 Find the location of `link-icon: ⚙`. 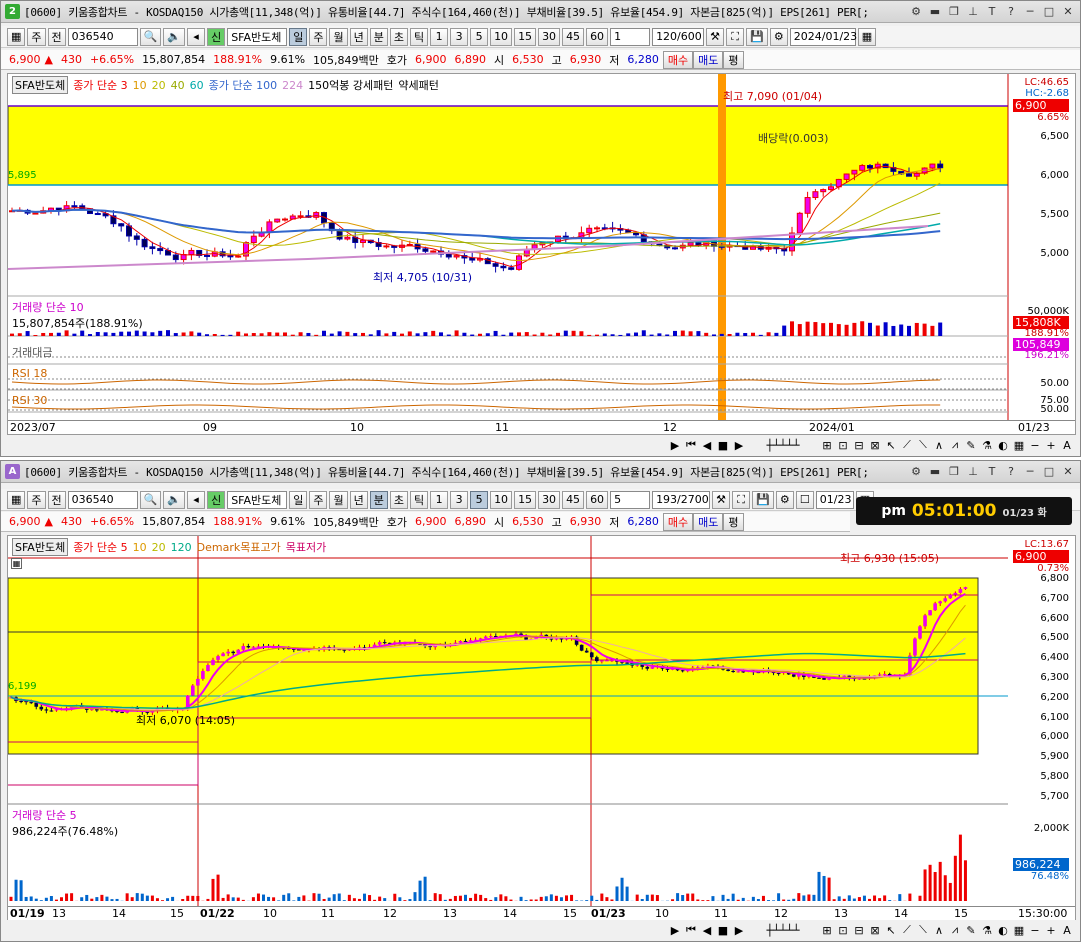

link-icon: ⚙ is located at coordinates (916, 12).